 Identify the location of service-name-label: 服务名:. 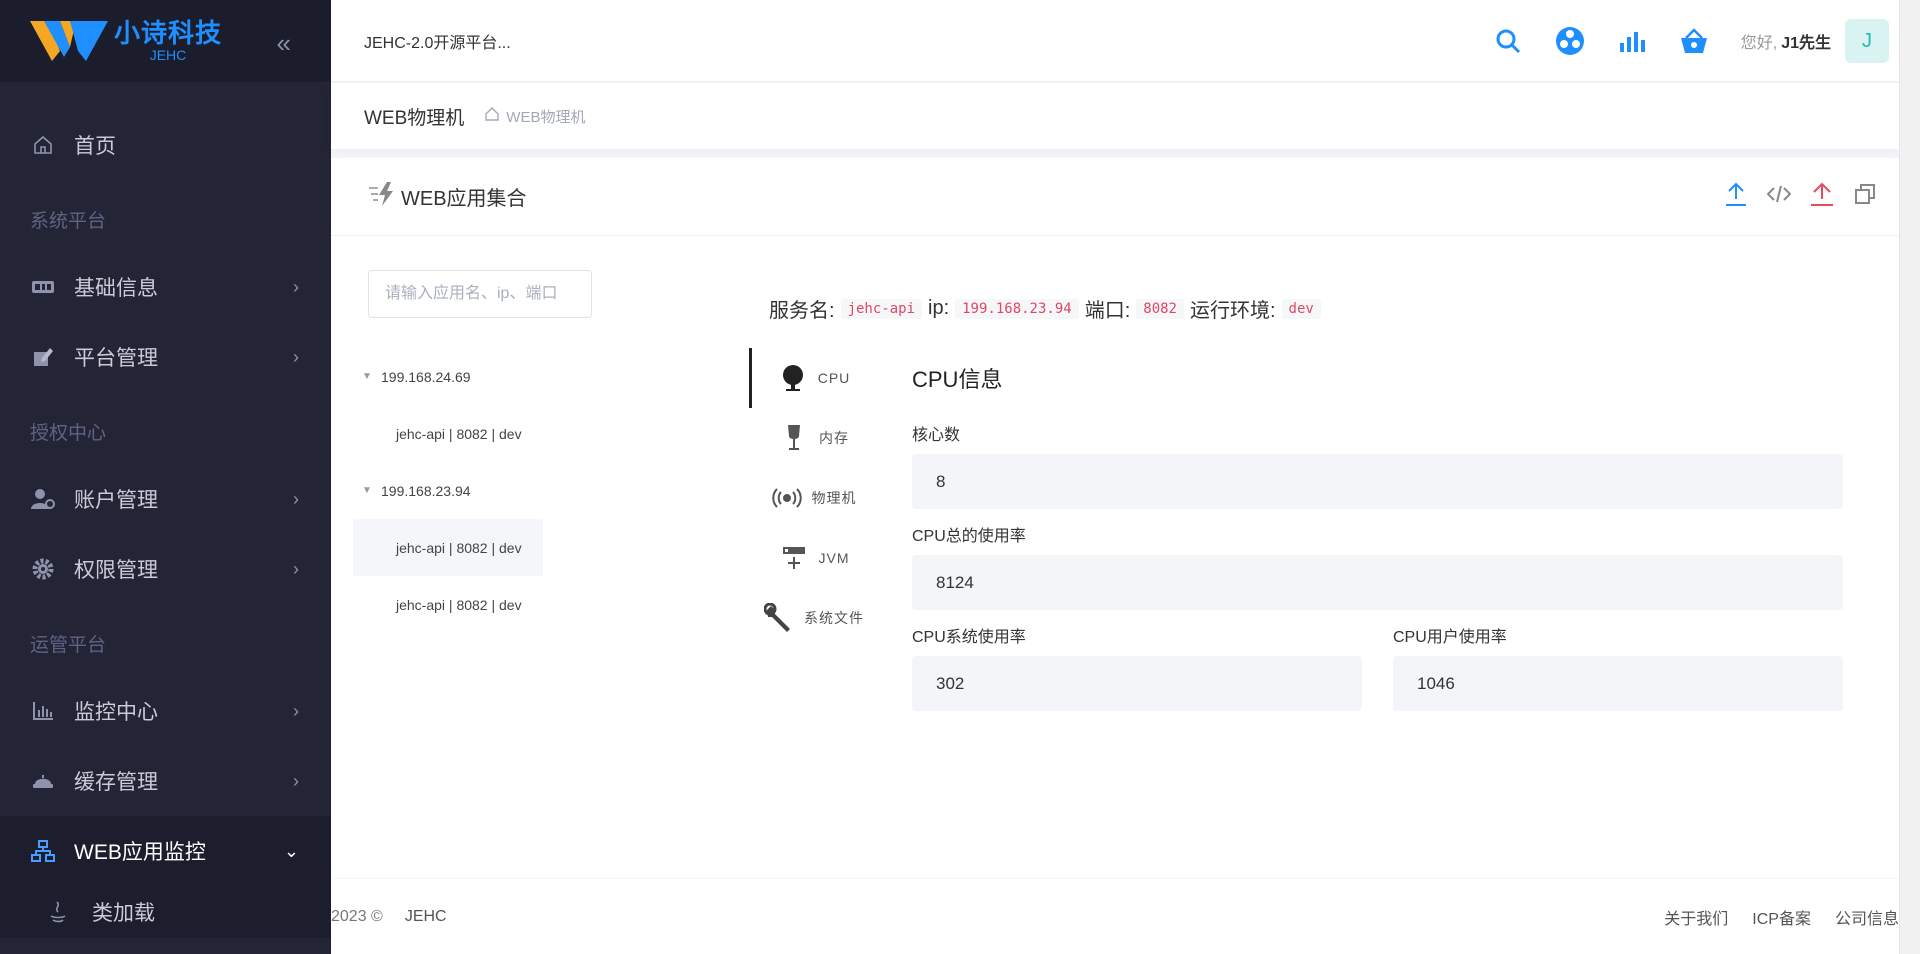
(802, 311).